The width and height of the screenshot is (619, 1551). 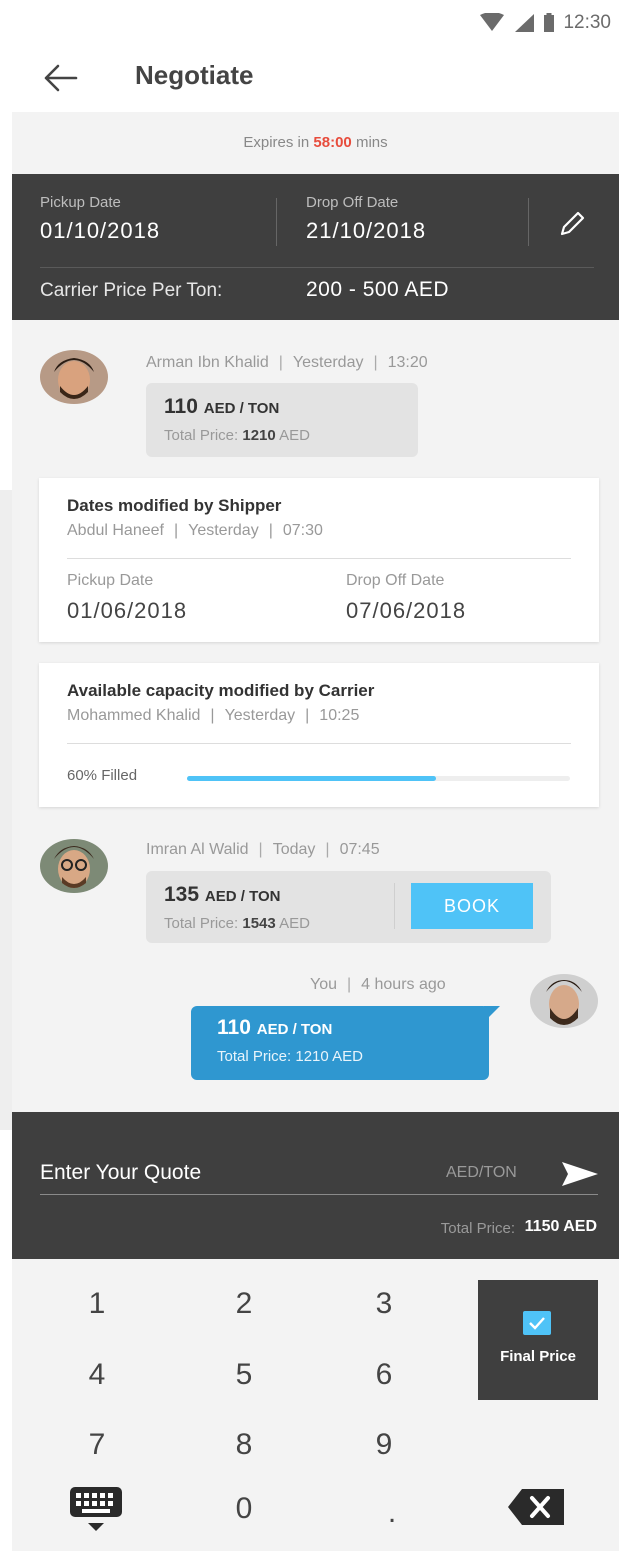 I want to click on expiry-time: 58:00, so click(x=332, y=142).